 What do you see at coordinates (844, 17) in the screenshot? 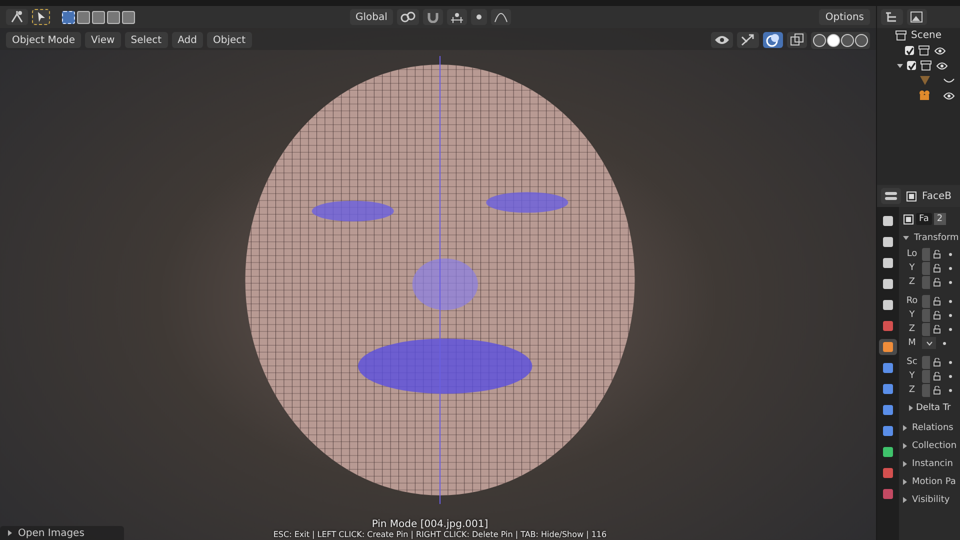
I see `options-dropdown: Options` at bounding box center [844, 17].